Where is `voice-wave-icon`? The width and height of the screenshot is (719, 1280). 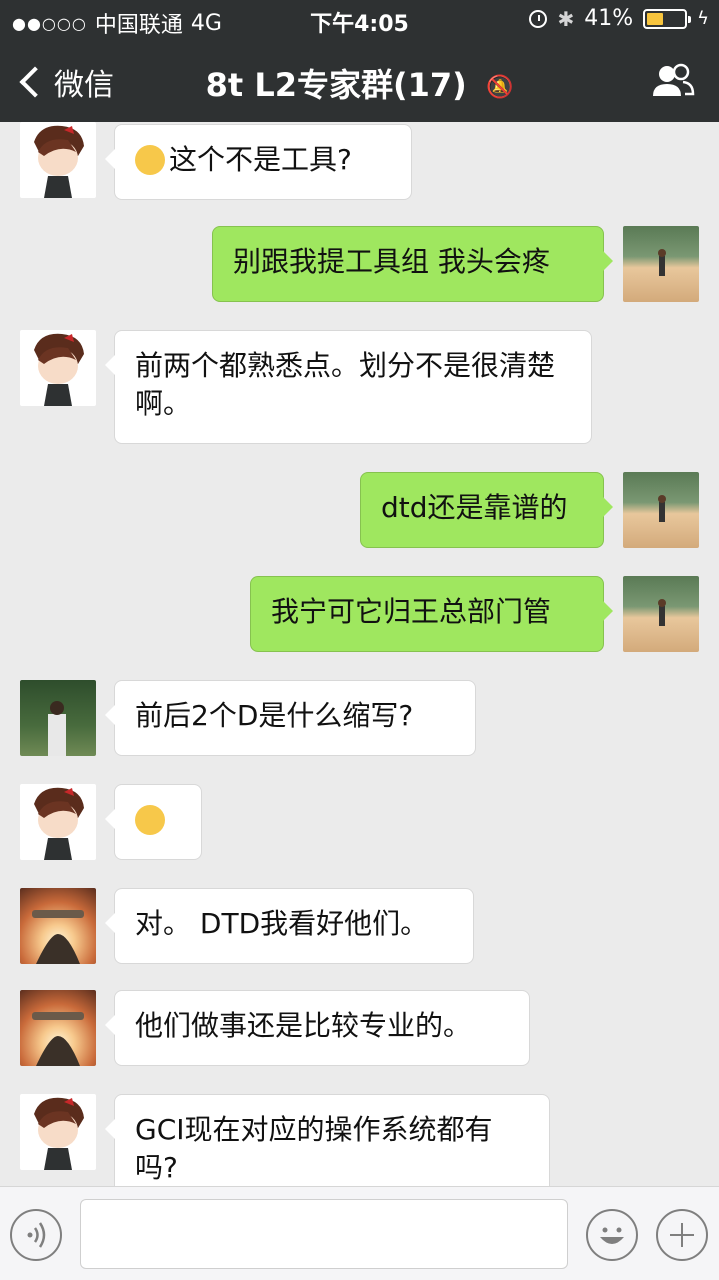
voice-wave-icon is located at coordinates (36, 1235).